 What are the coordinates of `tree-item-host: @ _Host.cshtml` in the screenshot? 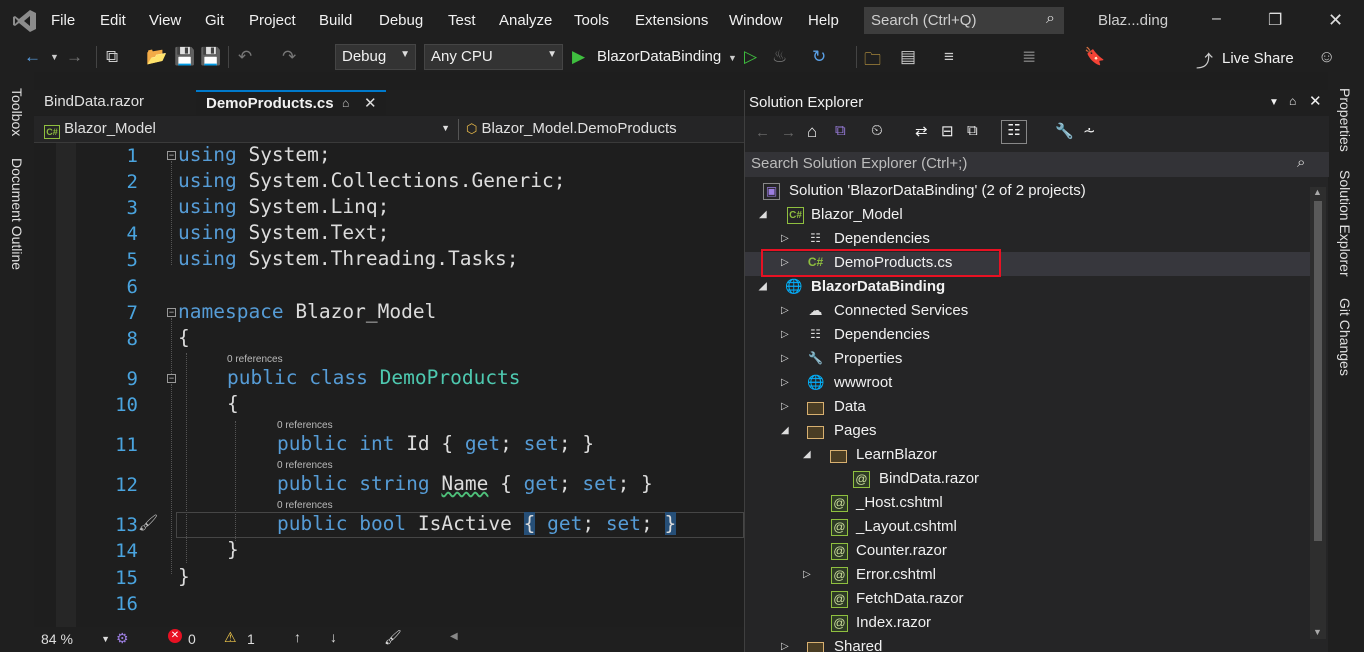 It's located at (1028, 504).